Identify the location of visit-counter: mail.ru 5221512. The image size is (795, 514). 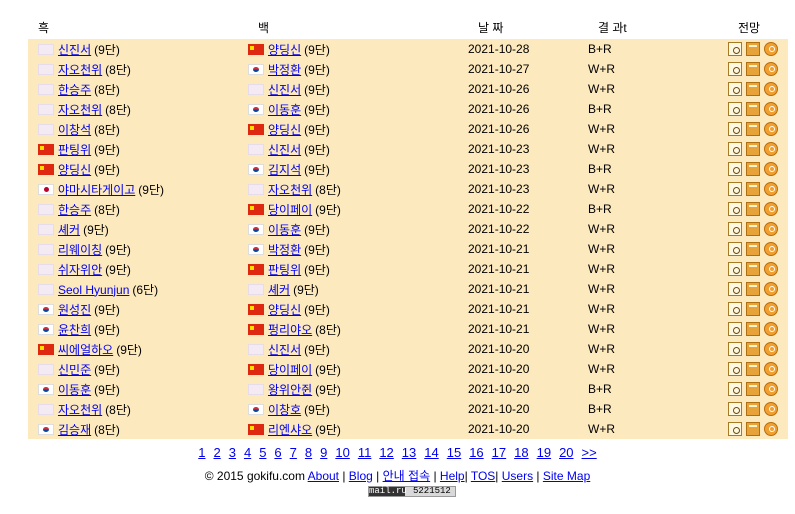
(412, 491).